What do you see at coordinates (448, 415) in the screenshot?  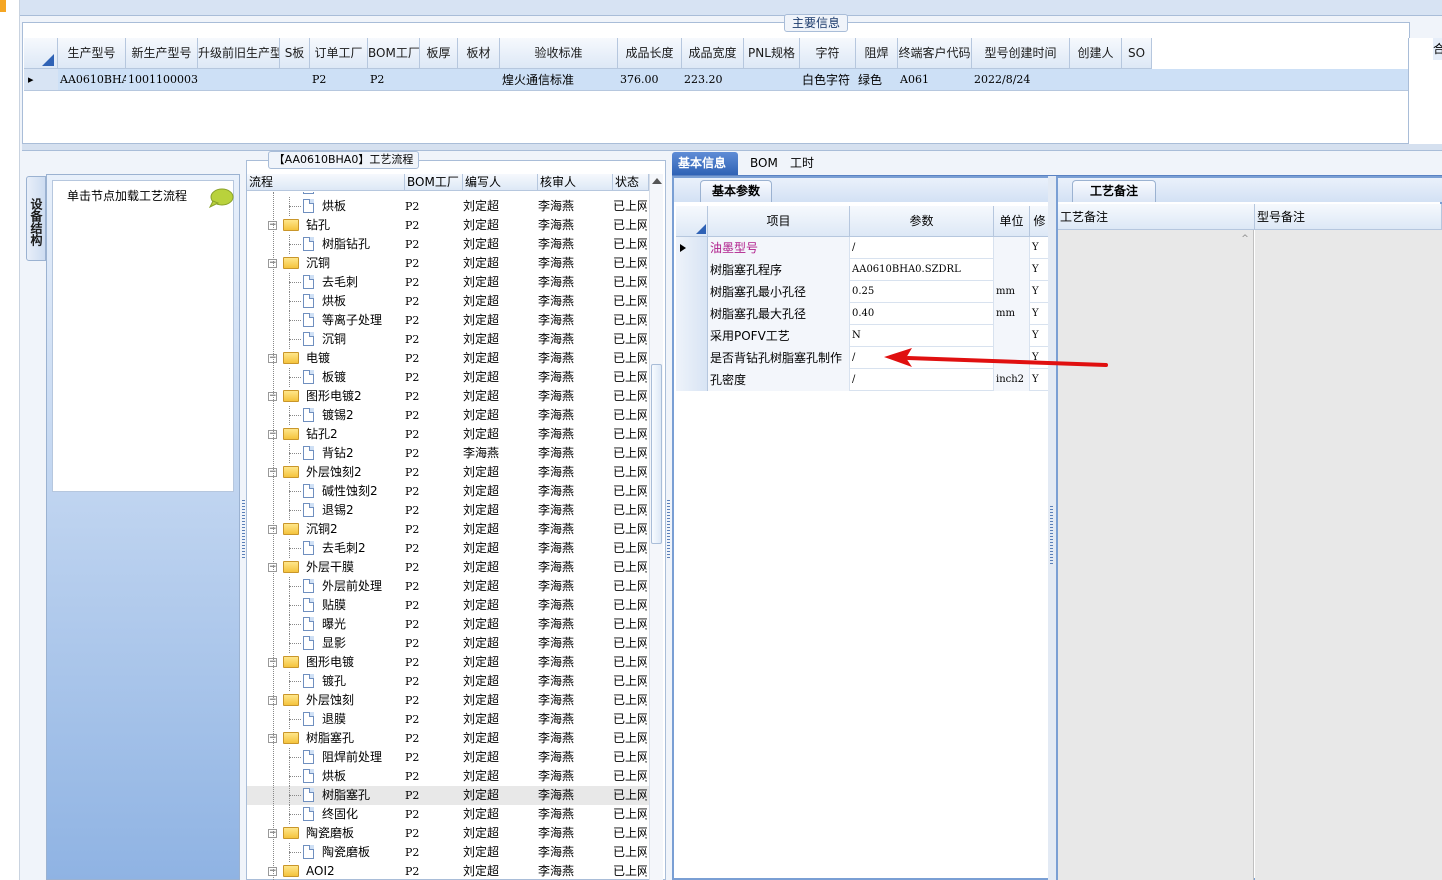 I see `tree-row: 镀锡2 P2 刘定超 李海燕 已上网` at bounding box center [448, 415].